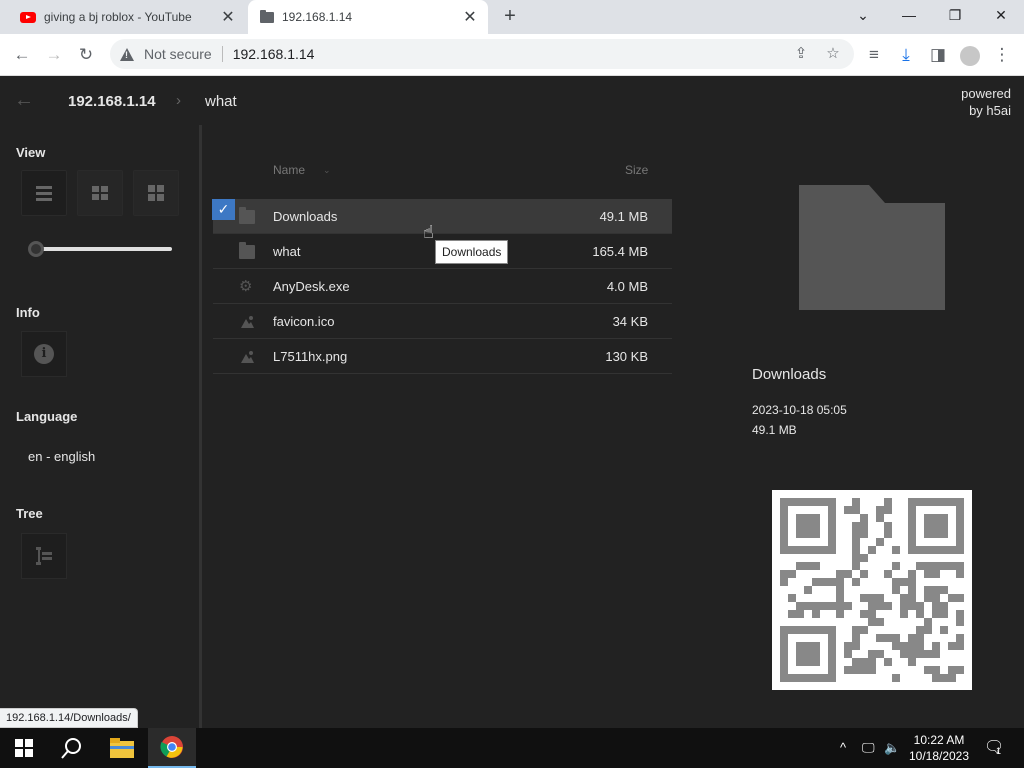 The height and width of the screenshot is (768, 1024). Describe the element at coordinates (274, 54) in the screenshot. I see `url-text: 192.168.1.14` at that location.